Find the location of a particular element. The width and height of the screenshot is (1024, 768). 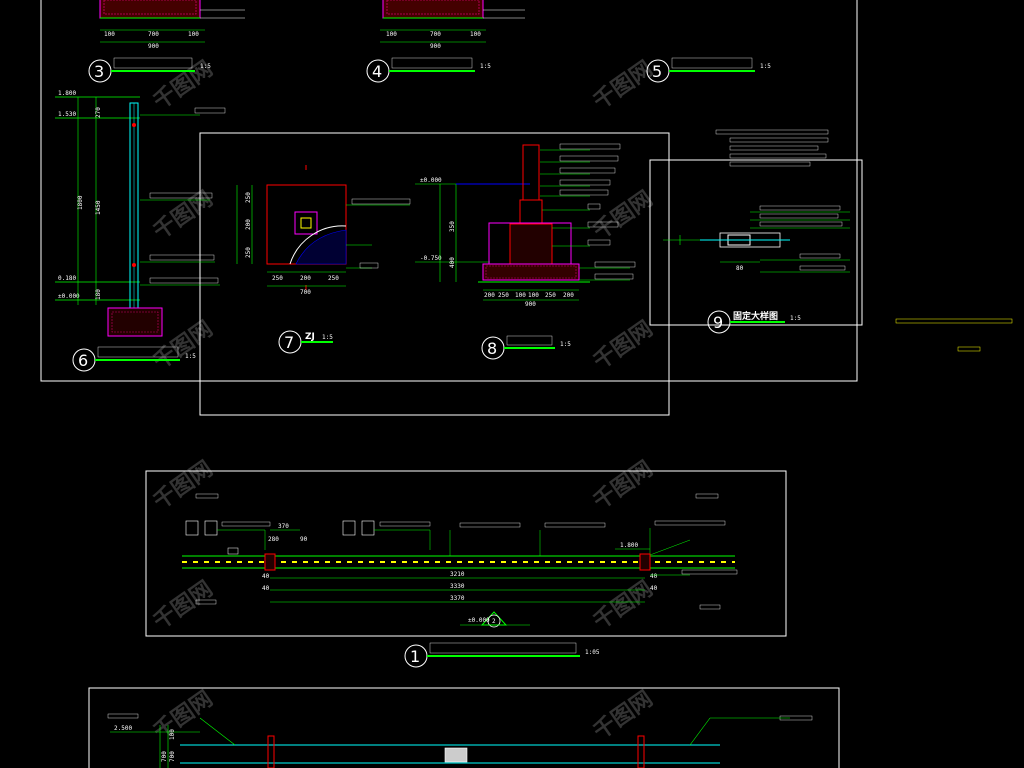

dim-text: 90 is located at coordinates (304, 539).